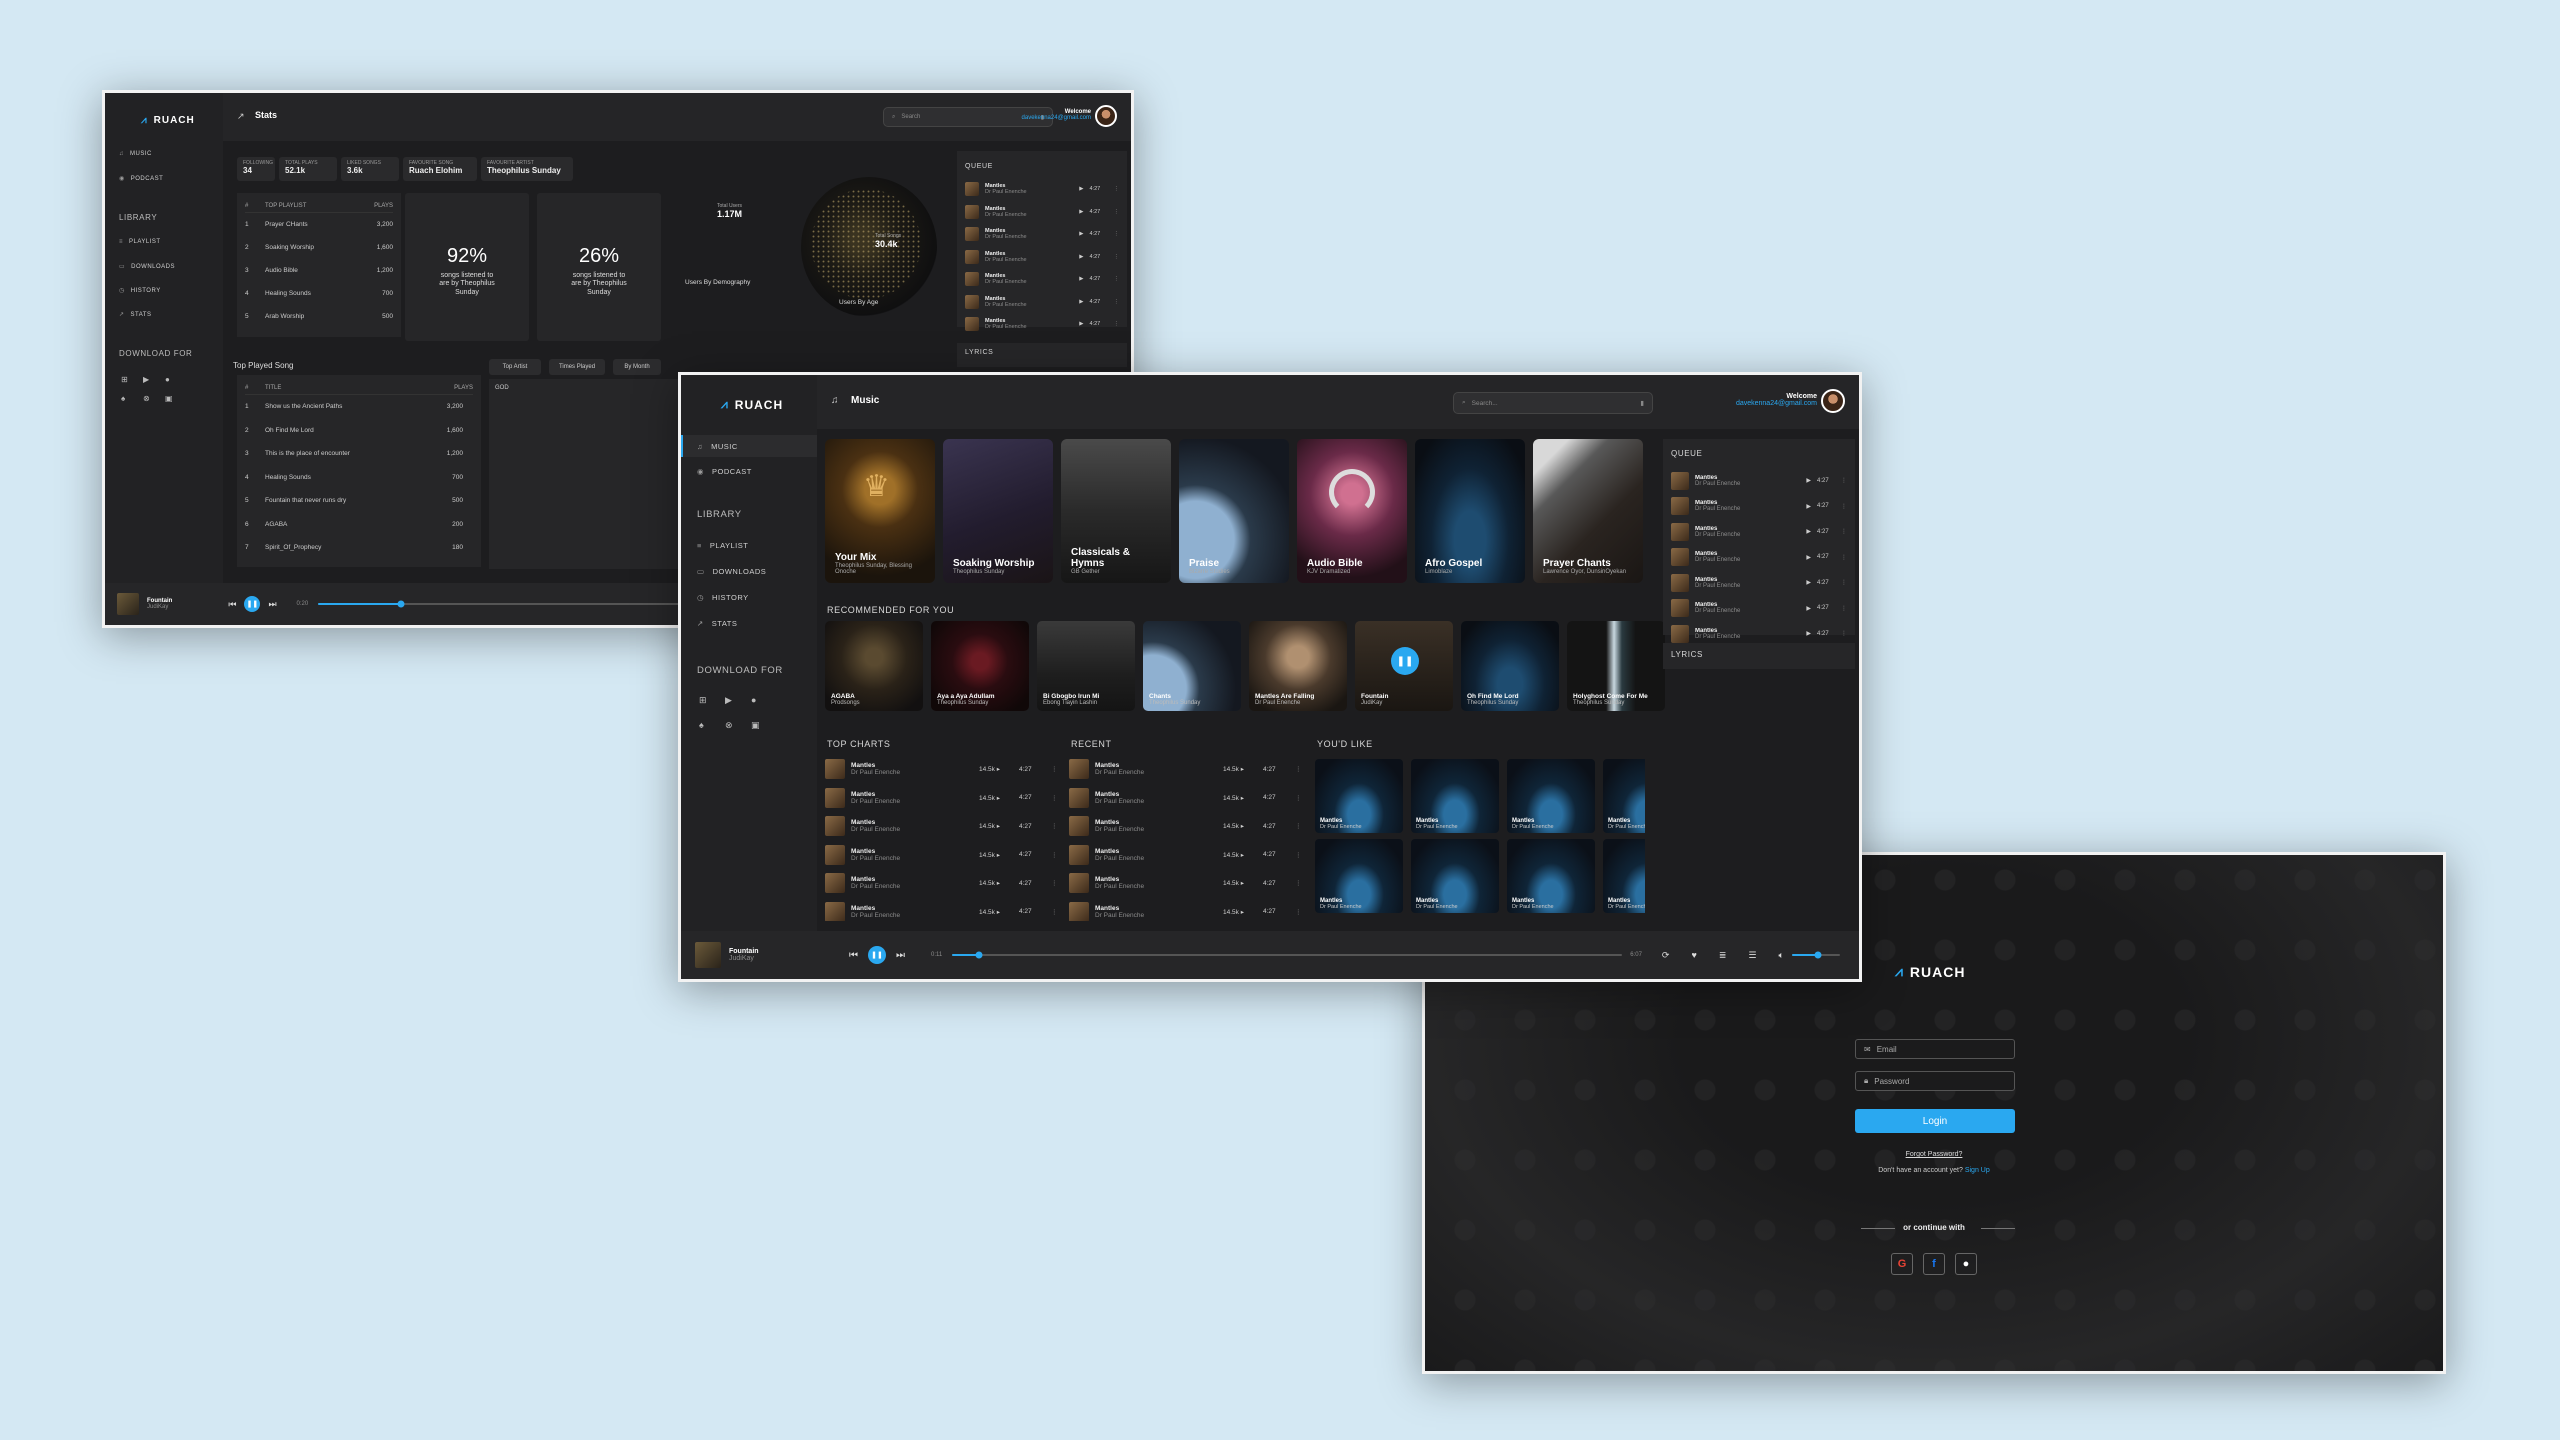 Image resolution: width=2560 pixels, height=1440 pixels. Describe the element at coordinates (132, 398) in the screenshot. I see `playstation-icon: ♠` at that location.